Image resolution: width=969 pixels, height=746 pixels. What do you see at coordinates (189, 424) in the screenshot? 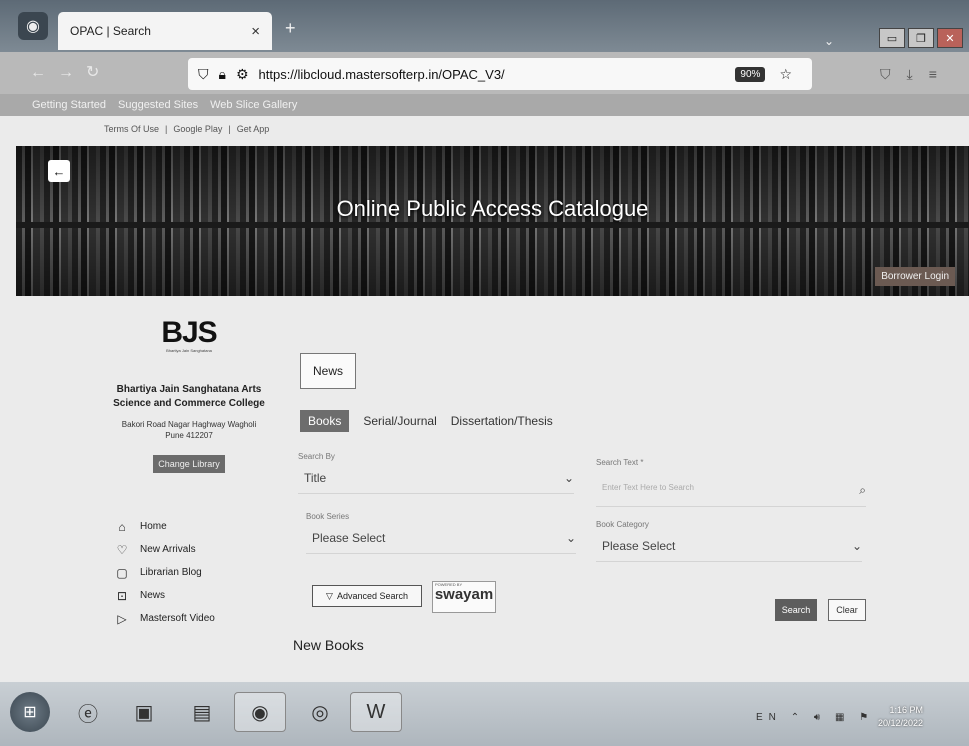
I see `address-line1: Bakori Road Nagar Haghway Wagholi` at bounding box center [189, 424].